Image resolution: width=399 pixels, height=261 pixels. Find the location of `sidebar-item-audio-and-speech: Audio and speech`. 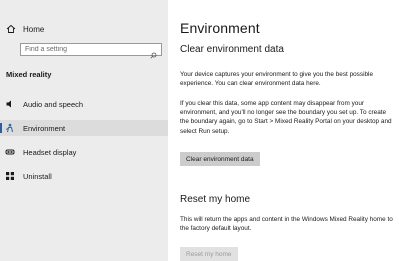

sidebar-item-audio-and-speech: Audio and speech is located at coordinates (84, 104).